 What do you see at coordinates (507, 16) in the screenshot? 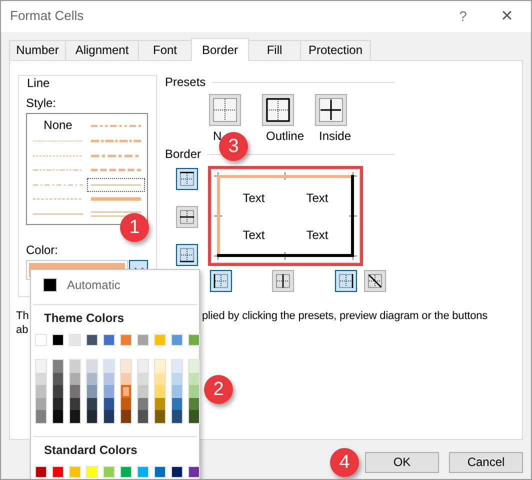
I see `close-button: ×` at bounding box center [507, 16].